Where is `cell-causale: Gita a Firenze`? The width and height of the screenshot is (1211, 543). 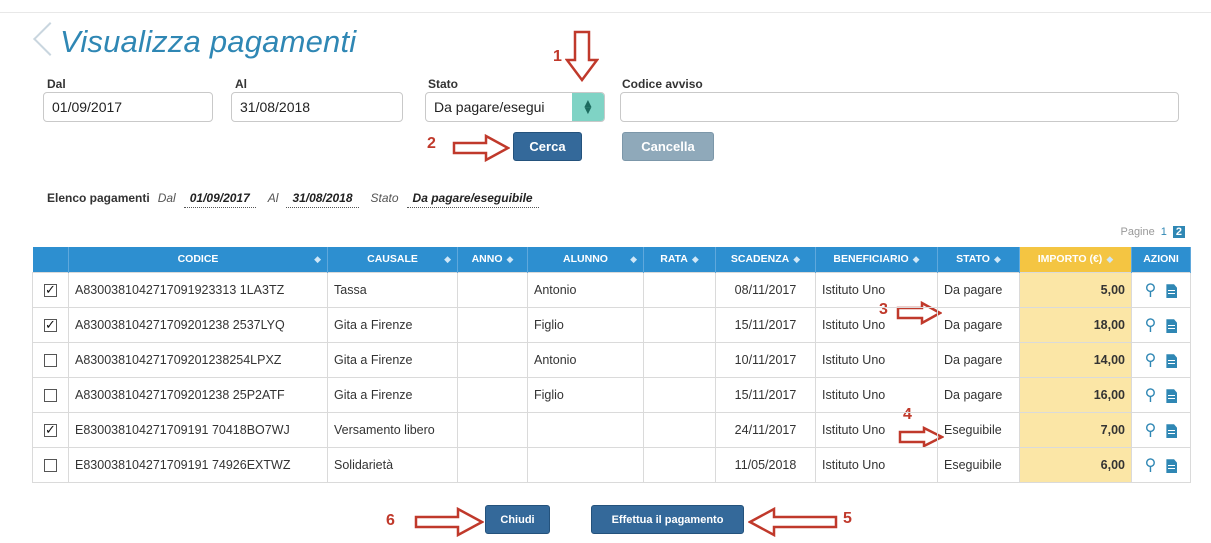 cell-causale: Gita a Firenze is located at coordinates (392, 394).